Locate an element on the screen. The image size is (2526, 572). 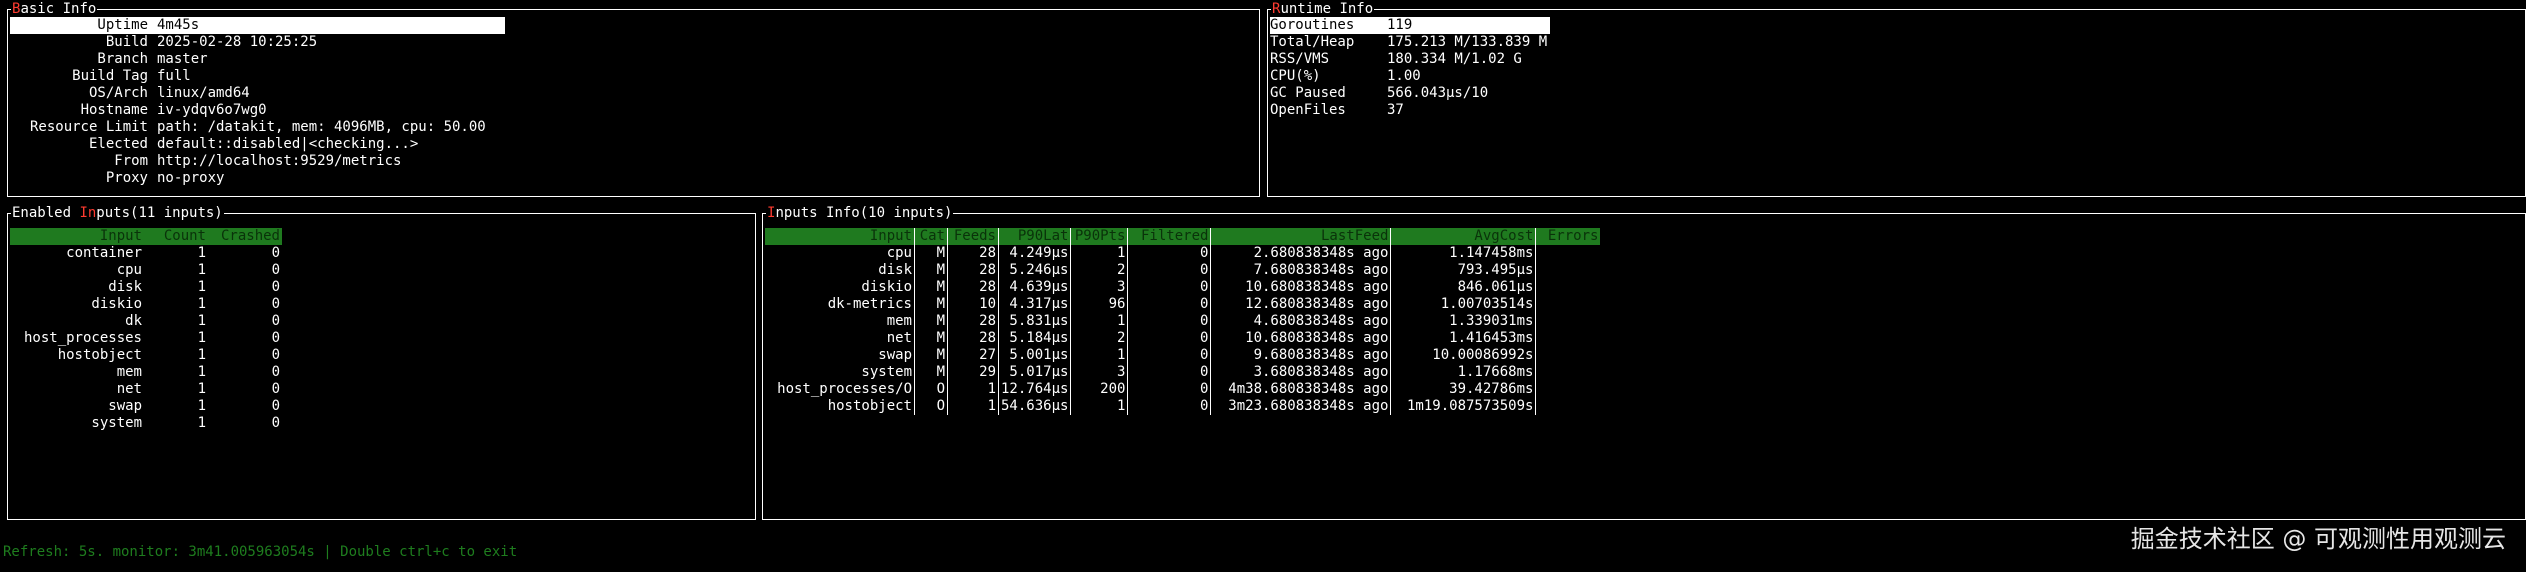
basic-info-row: Hostname iv-ydqv6o7wg0 is located at coordinates (257, 110).